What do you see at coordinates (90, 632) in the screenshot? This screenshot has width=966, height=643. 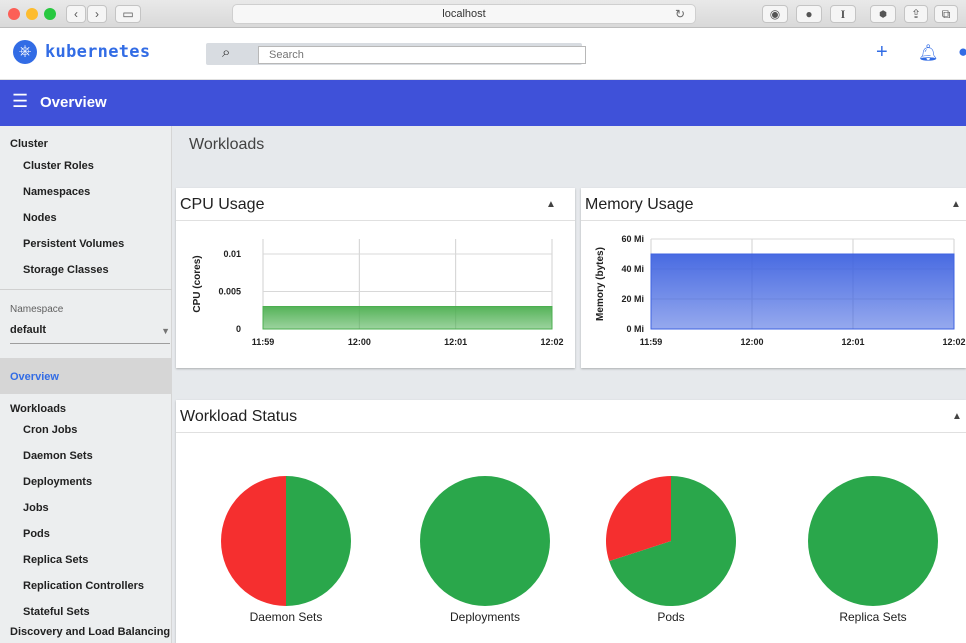 I see `sidebar-heading-discovery: Discovery and Load Balancing` at bounding box center [90, 632].